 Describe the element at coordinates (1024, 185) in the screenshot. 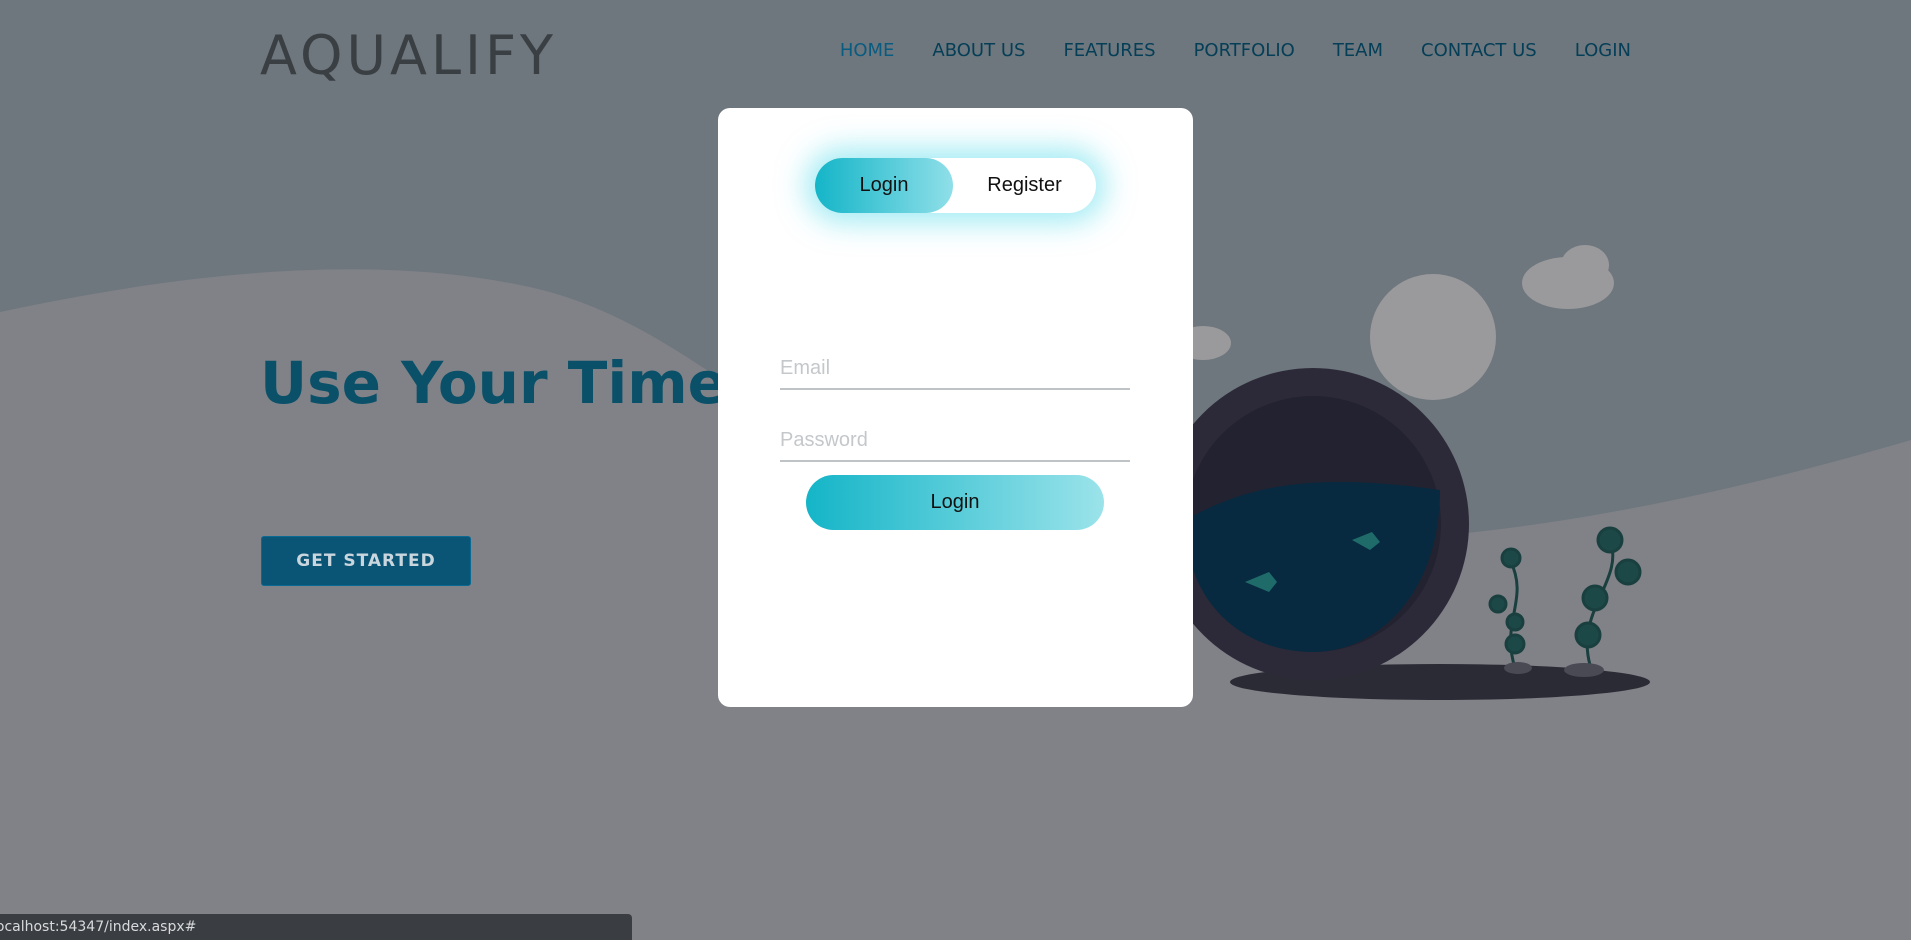

I see `toggle-register-option: Register` at that location.